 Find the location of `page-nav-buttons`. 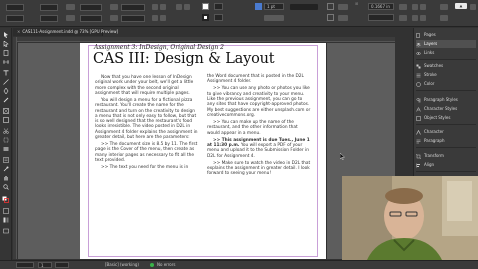

page-nav-buttons is located at coordinates (62, 265).